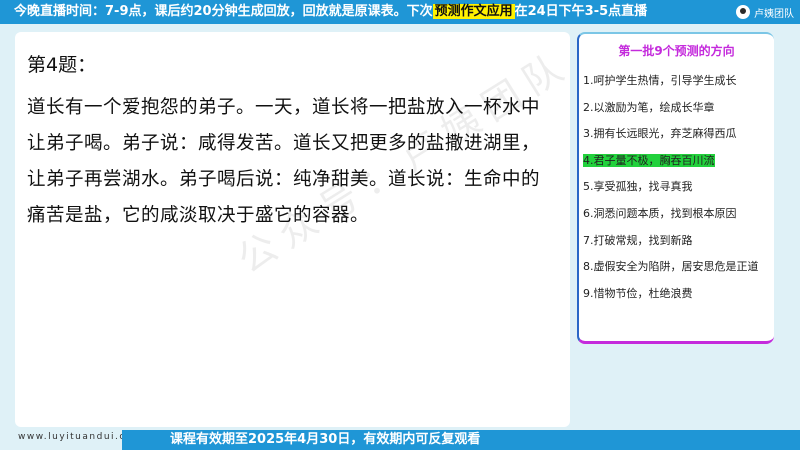  Describe the element at coordinates (638, 187) in the screenshot. I see `list-item: 5.享受孤独，找寻真我` at that location.